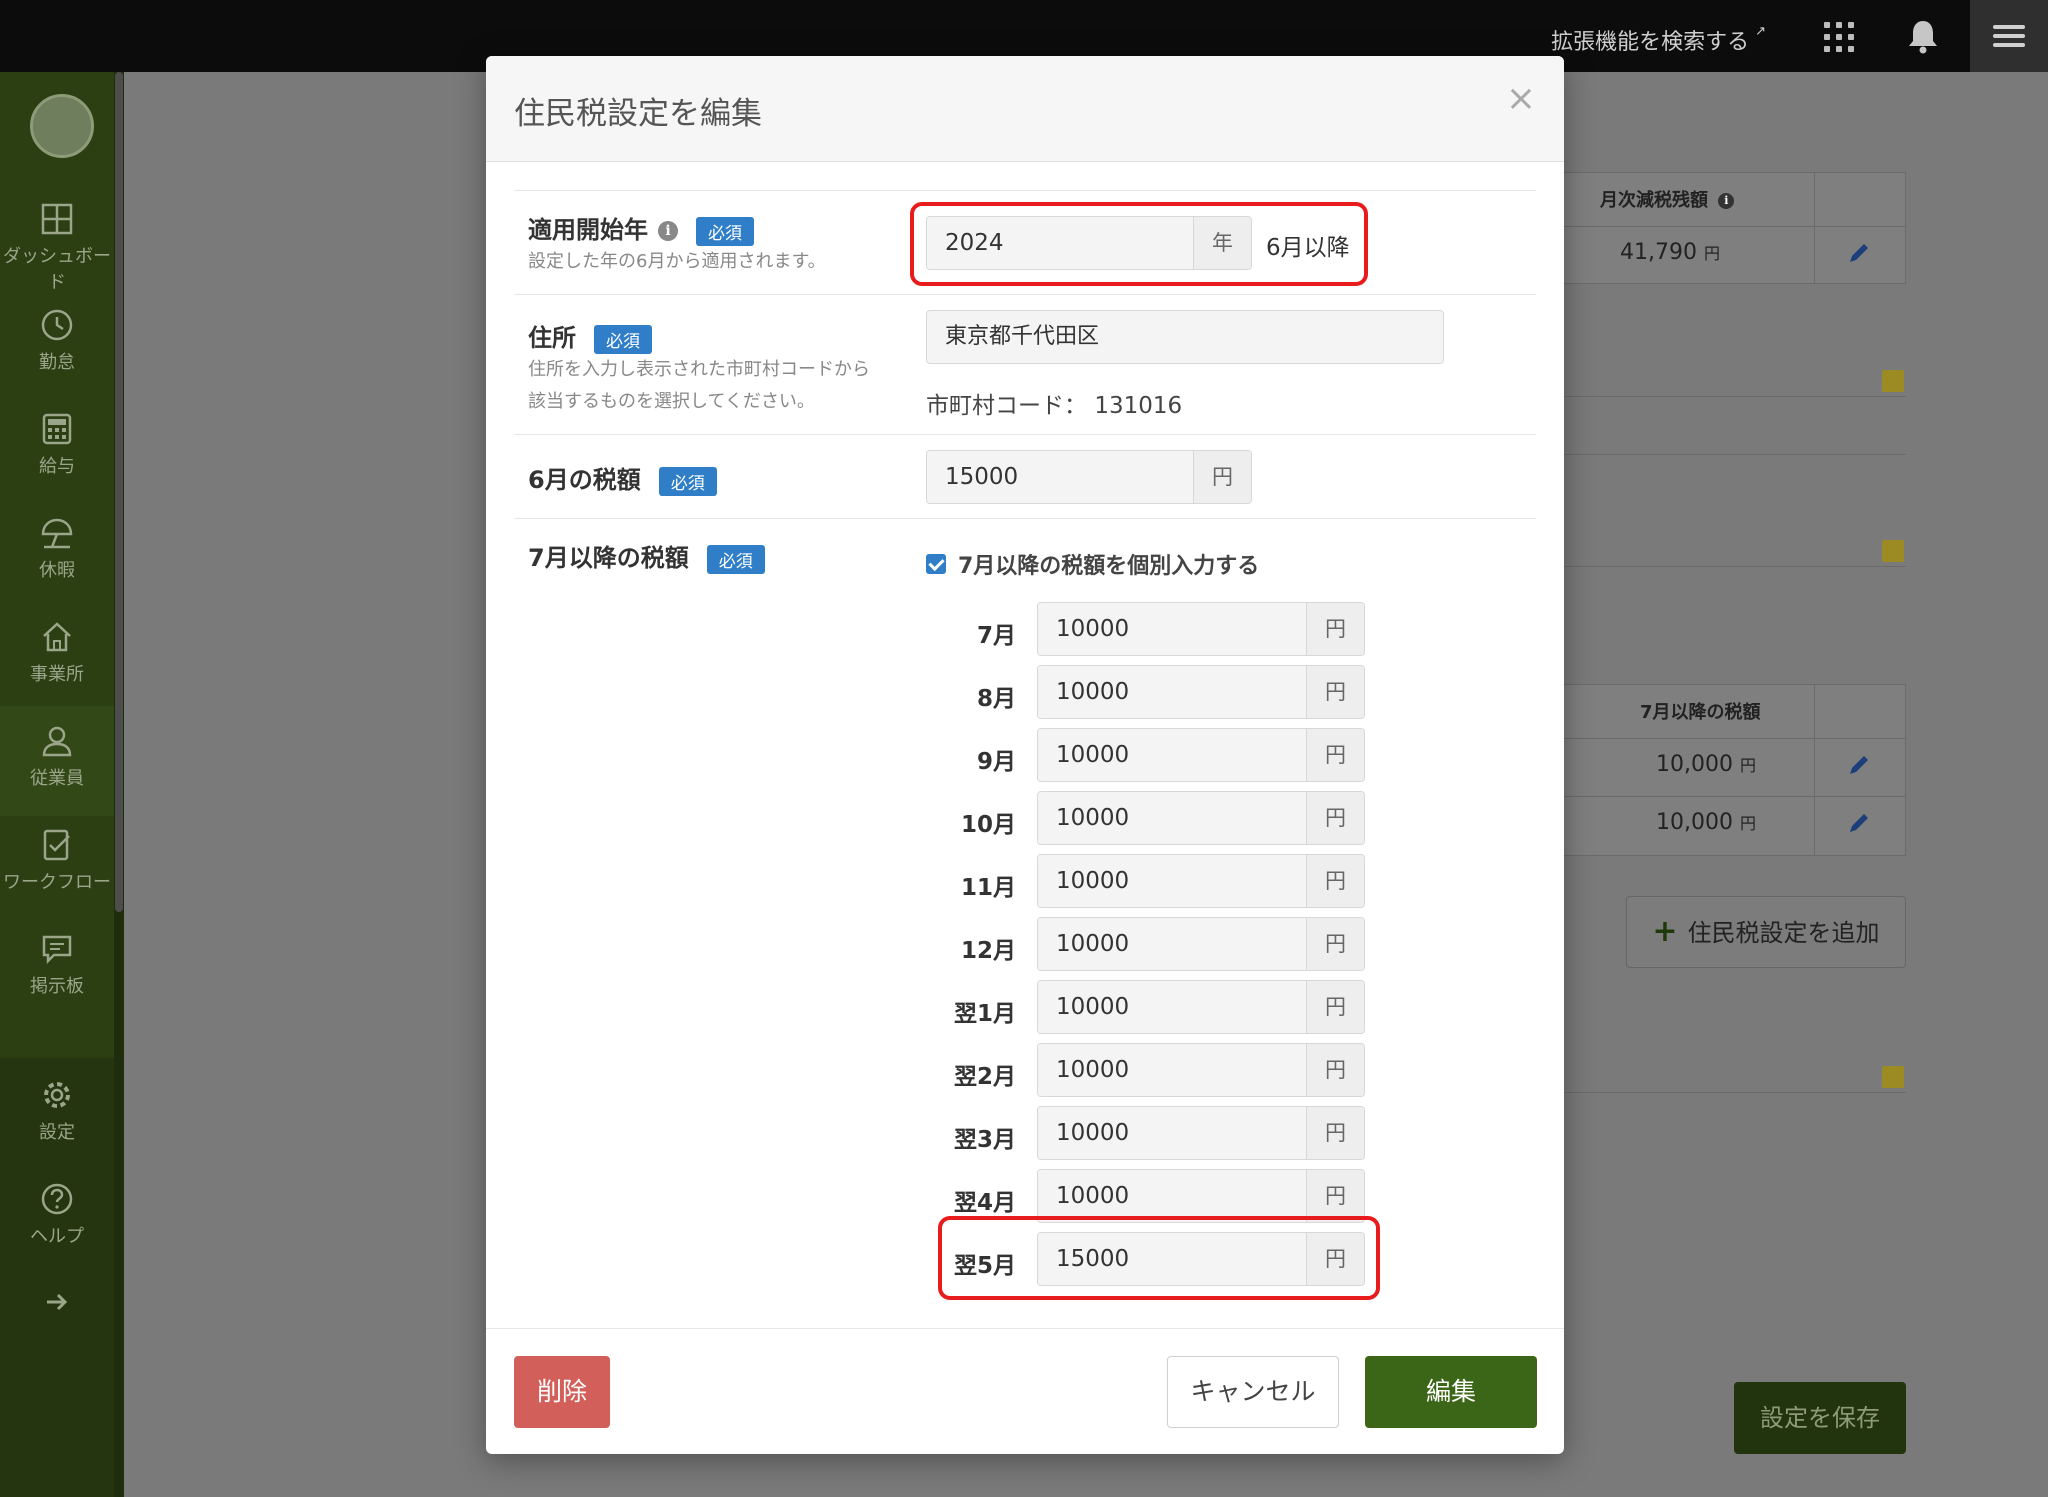  I want to click on bell-icon, so click(1923, 36).